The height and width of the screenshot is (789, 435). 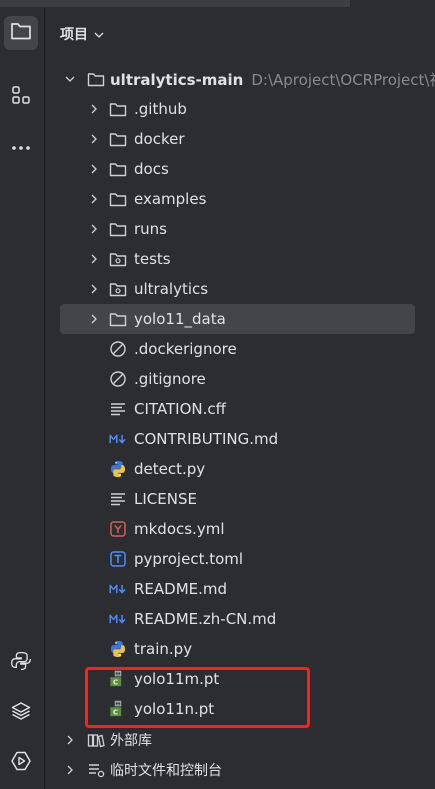 I want to click on tree-item: train.py, so click(x=240, y=649).